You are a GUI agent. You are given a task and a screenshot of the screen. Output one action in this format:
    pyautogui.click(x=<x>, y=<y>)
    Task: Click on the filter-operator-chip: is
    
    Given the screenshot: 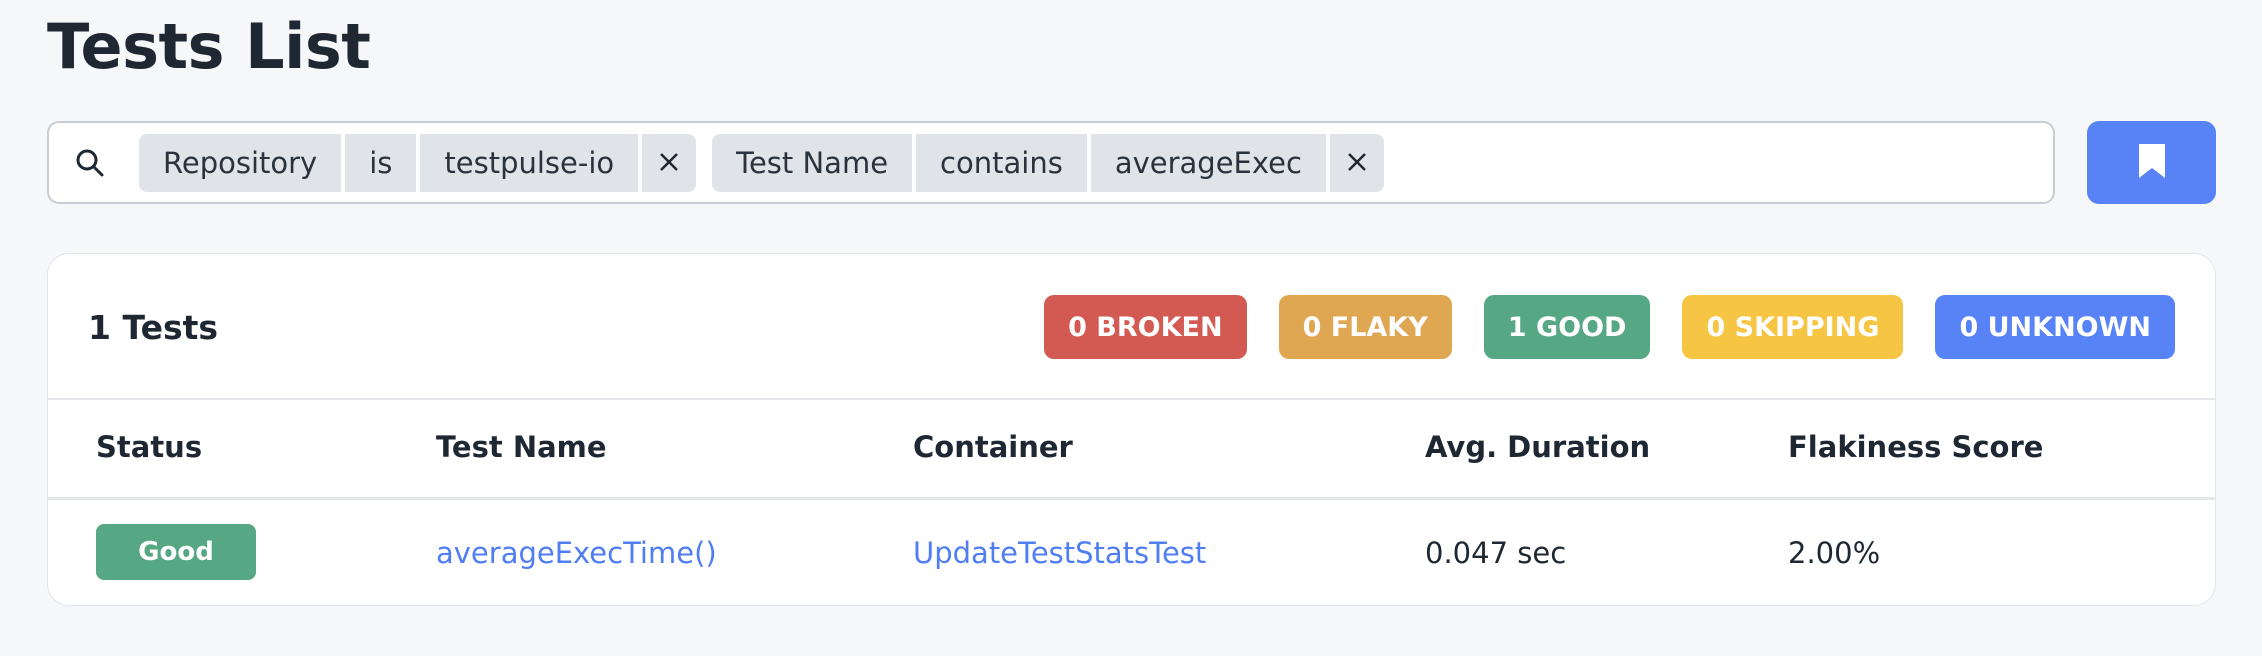 What is the action you would take?
    pyautogui.click(x=381, y=162)
    